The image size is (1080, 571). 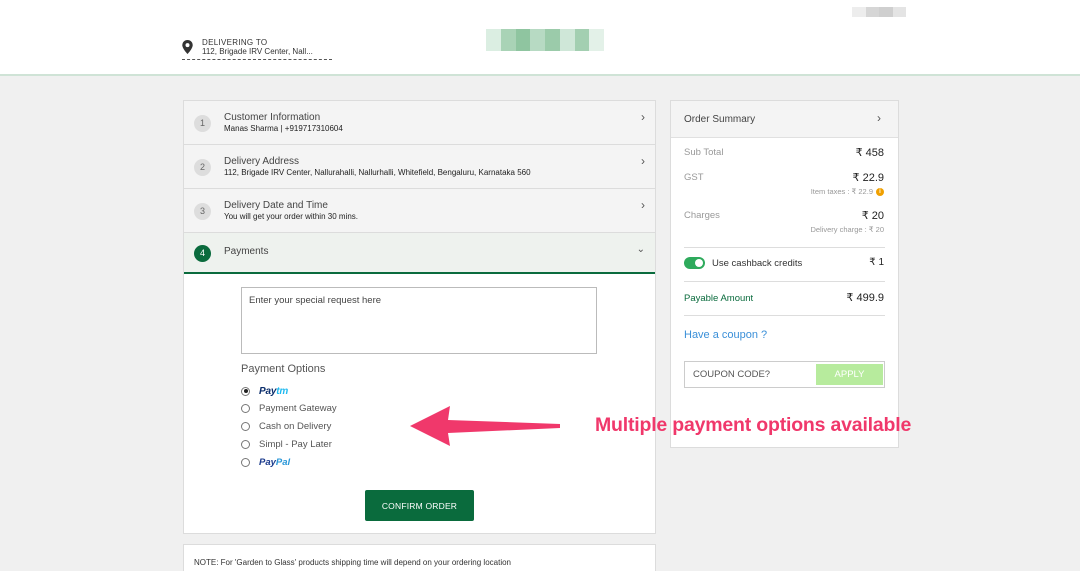 What do you see at coordinates (235, 42) in the screenshot?
I see `delivering-to-label: DELIVERING TO` at bounding box center [235, 42].